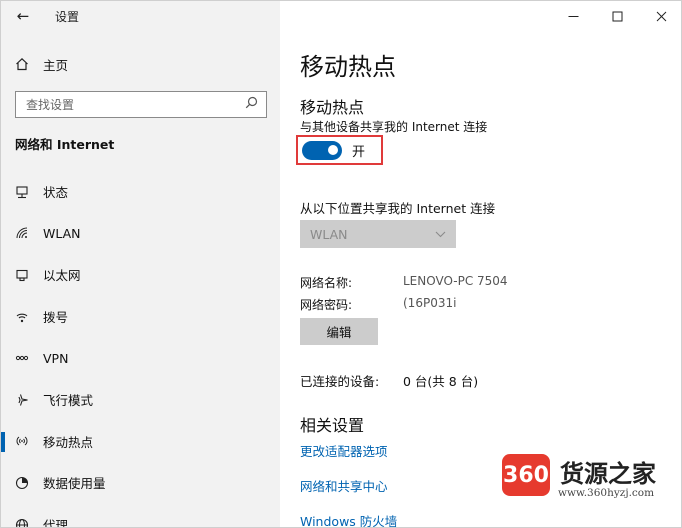 The height and width of the screenshot is (528, 682). What do you see at coordinates (140, 317) in the screenshot?
I see `sidebar-item-dialup: 拨号` at bounding box center [140, 317].